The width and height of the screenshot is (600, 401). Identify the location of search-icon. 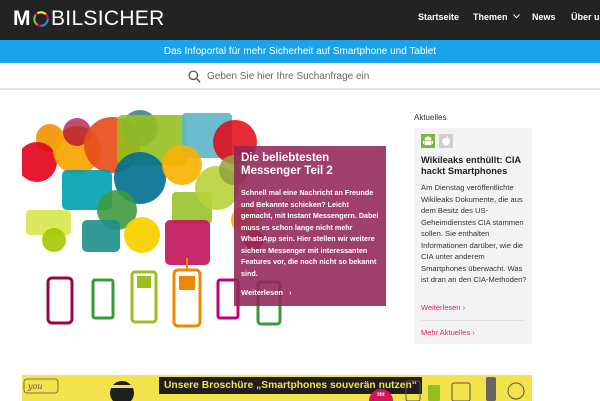
(194, 76).